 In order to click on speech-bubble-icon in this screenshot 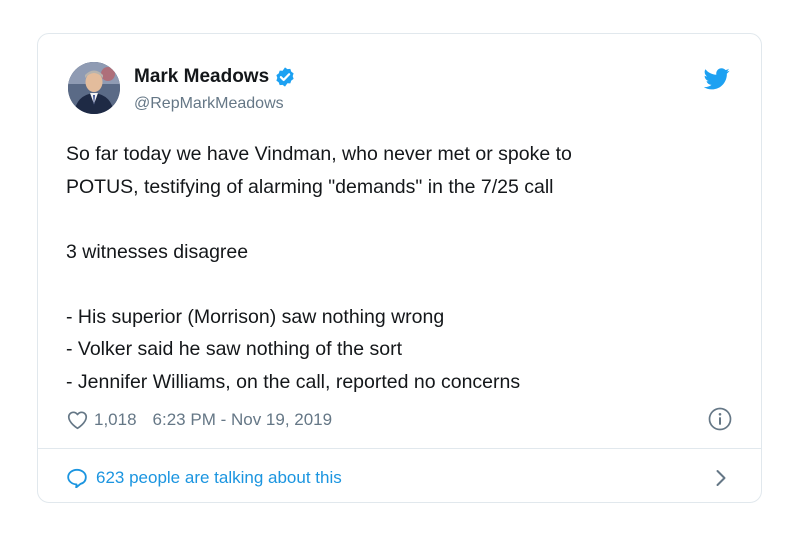, I will do `click(77, 478)`.